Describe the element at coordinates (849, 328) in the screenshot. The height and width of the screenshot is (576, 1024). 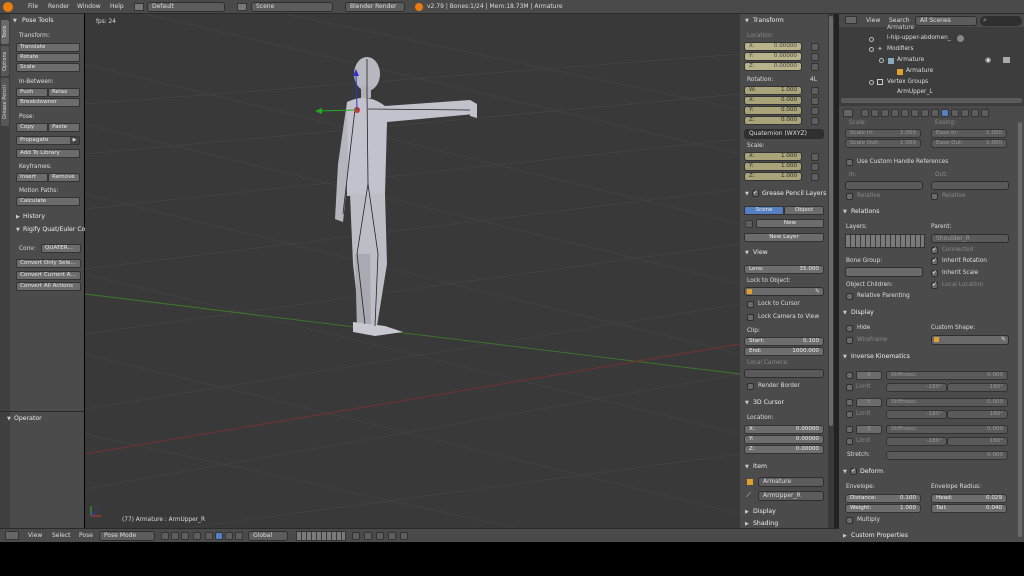
I see `hide-checkbox` at that location.